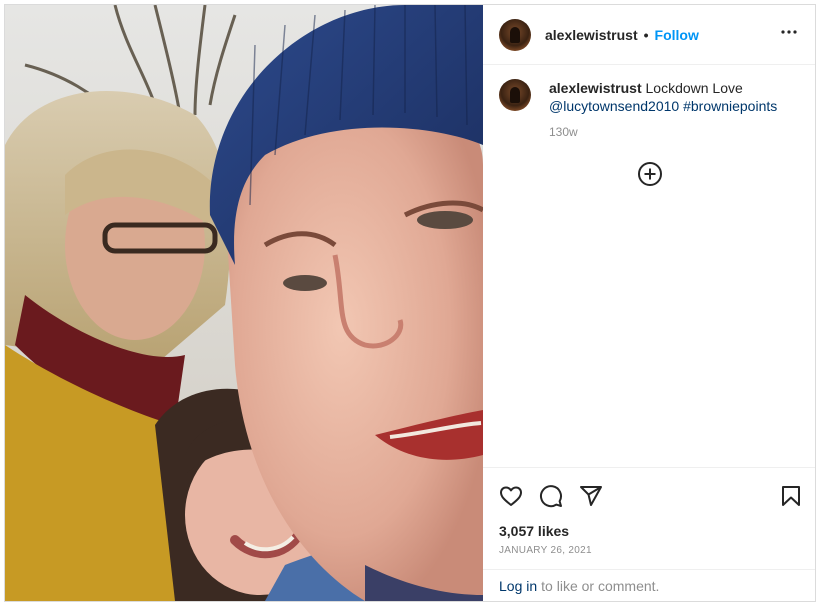 This screenshot has width=819, height=606. I want to click on header-username: alexlewistrust, so click(591, 35).